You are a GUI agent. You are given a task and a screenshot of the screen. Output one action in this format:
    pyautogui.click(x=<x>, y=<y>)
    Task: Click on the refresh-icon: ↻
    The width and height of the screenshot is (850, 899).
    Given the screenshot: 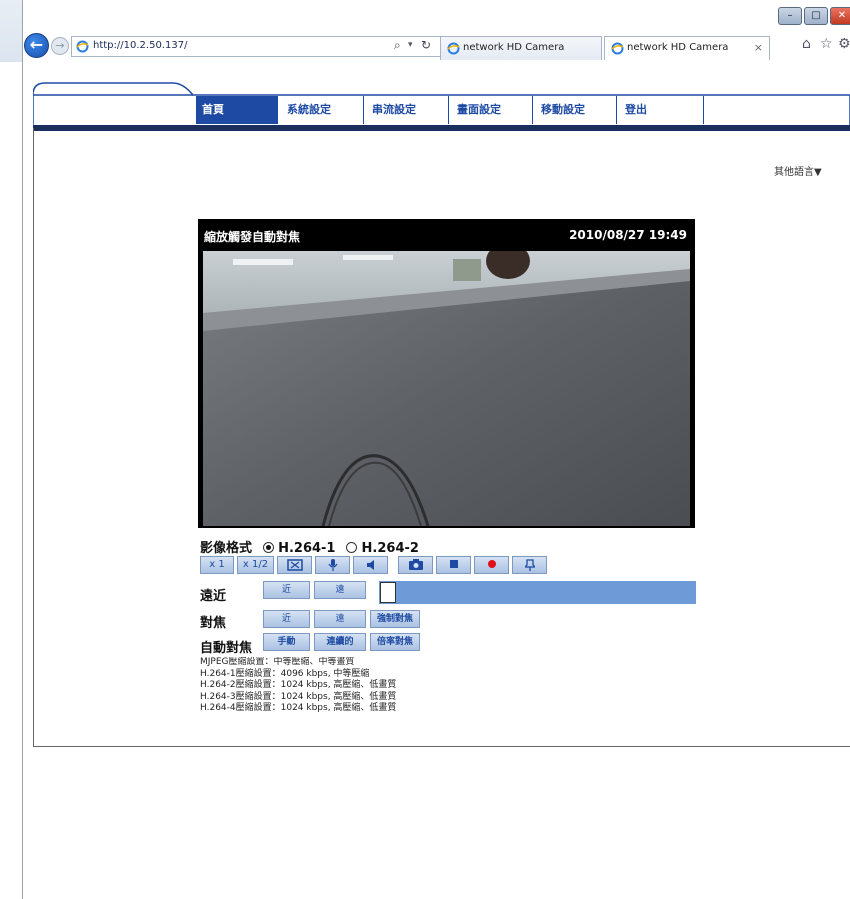 What is the action you would take?
    pyautogui.click(x=426, y=45)
    